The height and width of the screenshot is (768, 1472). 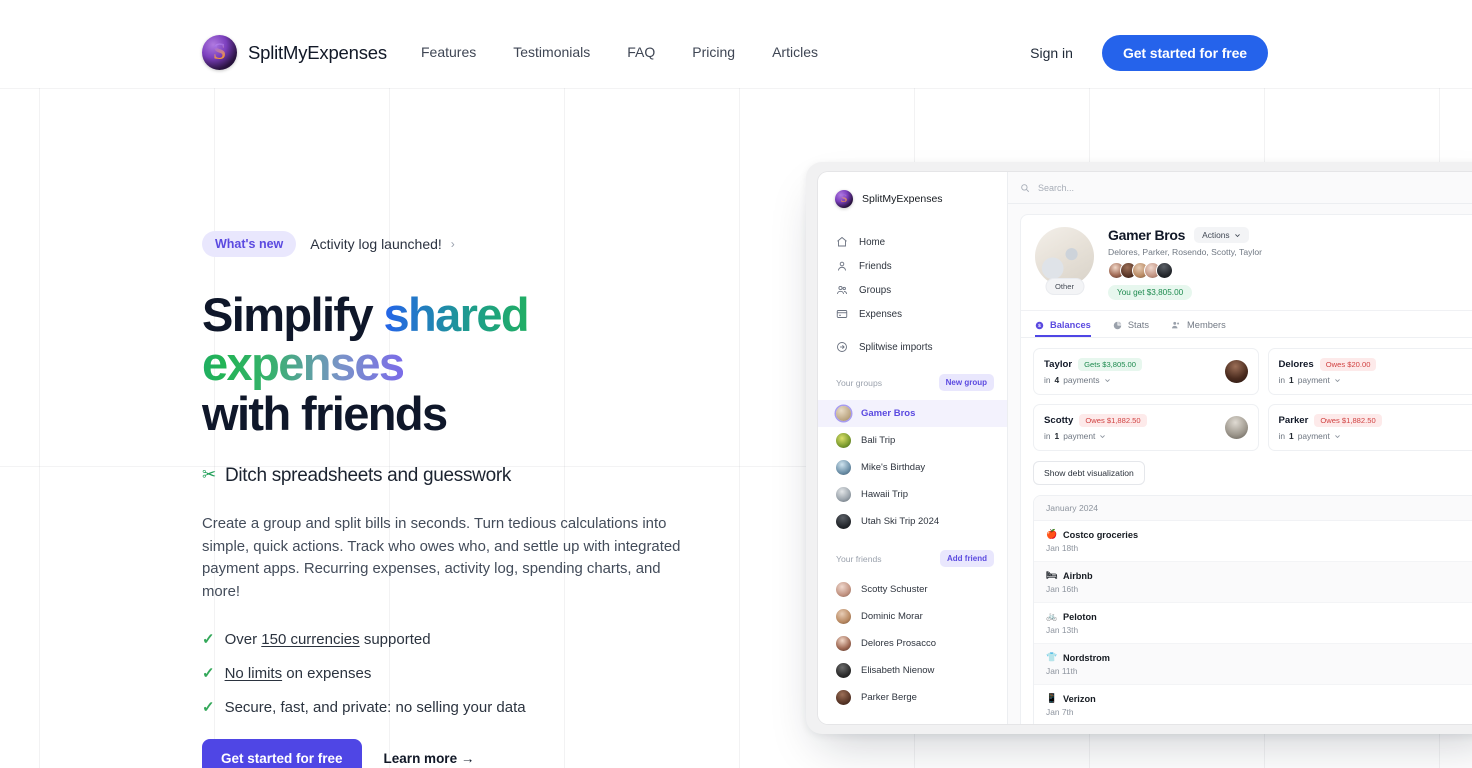 I want to click on group-item-label: Gamer Bros, so click(x=888, y=413).